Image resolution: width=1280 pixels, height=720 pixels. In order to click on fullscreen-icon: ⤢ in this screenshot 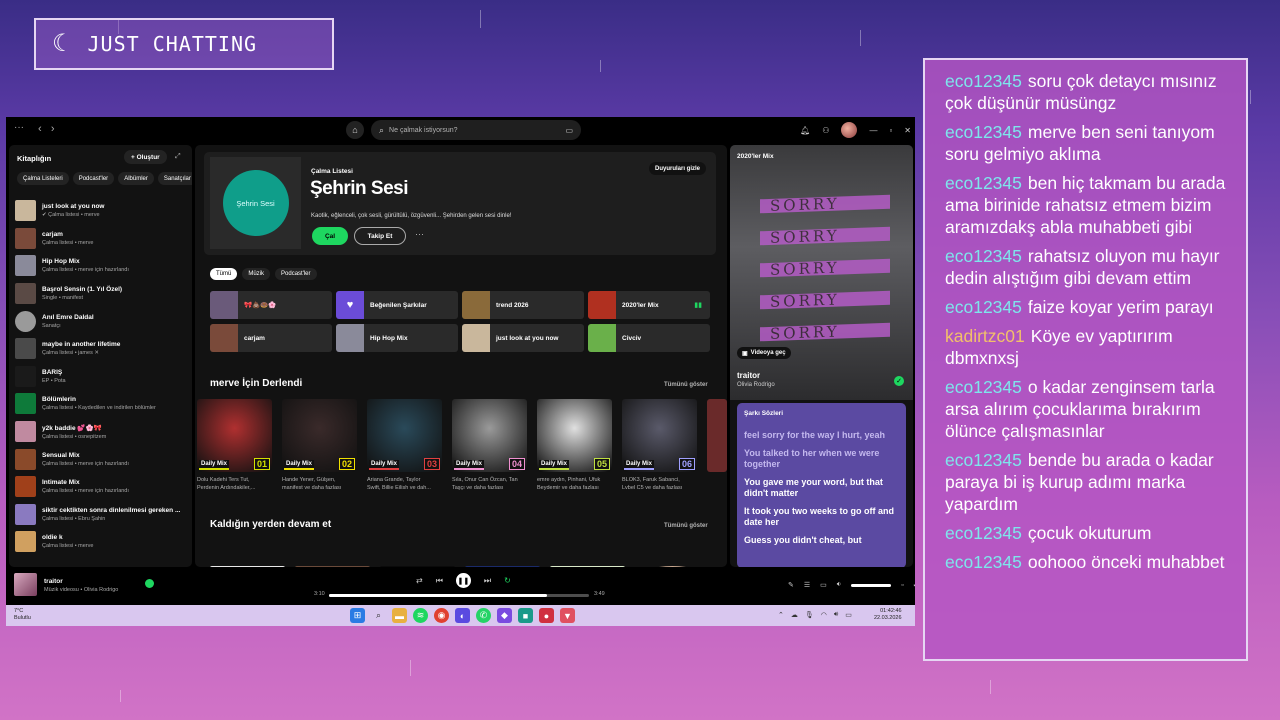, I will do `click(914, 585)`.